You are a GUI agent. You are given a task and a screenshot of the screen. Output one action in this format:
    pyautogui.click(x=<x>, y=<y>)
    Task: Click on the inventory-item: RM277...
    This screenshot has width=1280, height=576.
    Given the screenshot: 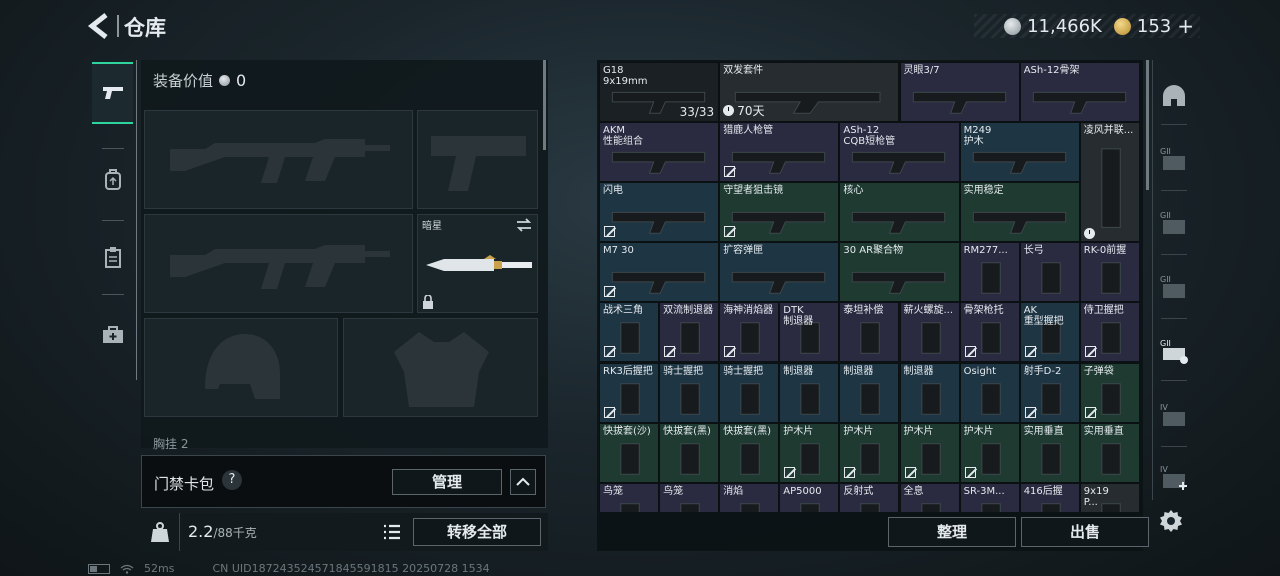 What is the action you would take?
    pyautogui.click(x=989, y=272)
    